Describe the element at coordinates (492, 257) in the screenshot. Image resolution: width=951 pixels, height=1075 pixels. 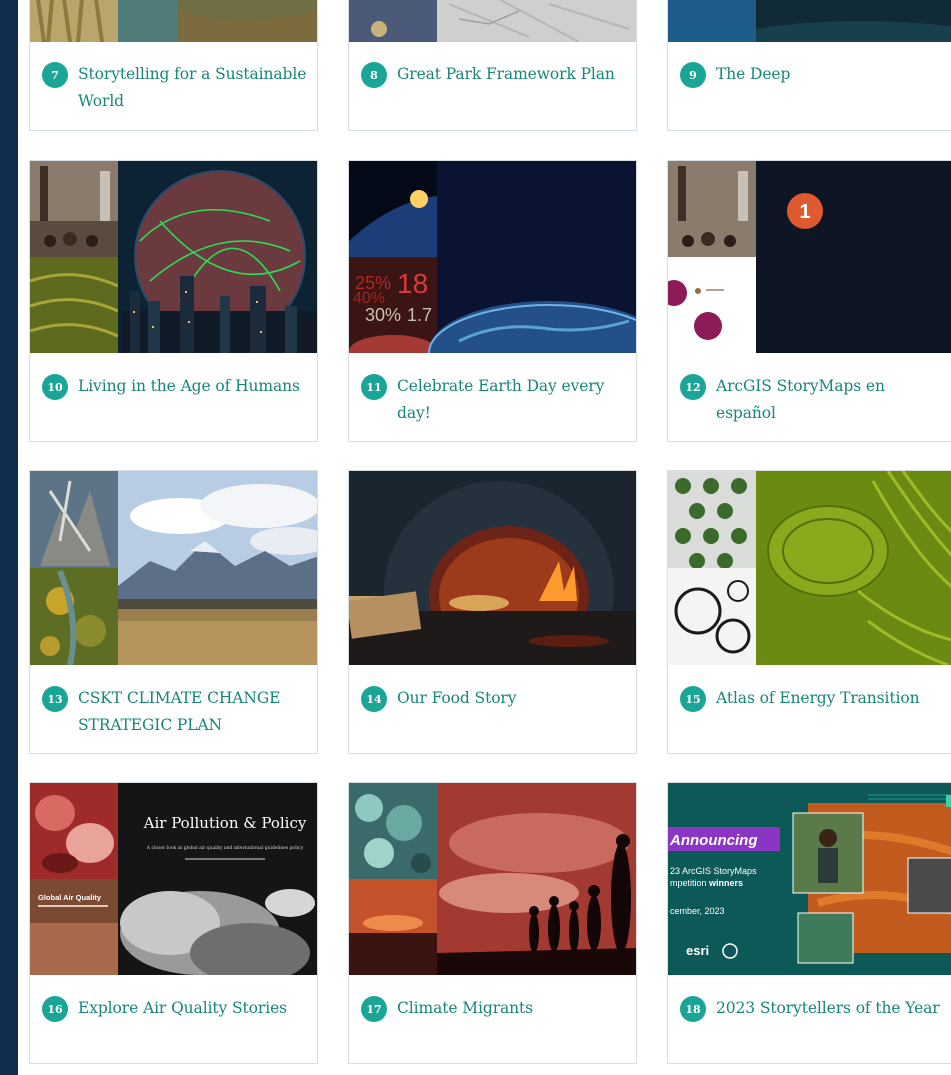
I see `story-thumbnail: 25% 18 40% 30% 1.7` at that location.